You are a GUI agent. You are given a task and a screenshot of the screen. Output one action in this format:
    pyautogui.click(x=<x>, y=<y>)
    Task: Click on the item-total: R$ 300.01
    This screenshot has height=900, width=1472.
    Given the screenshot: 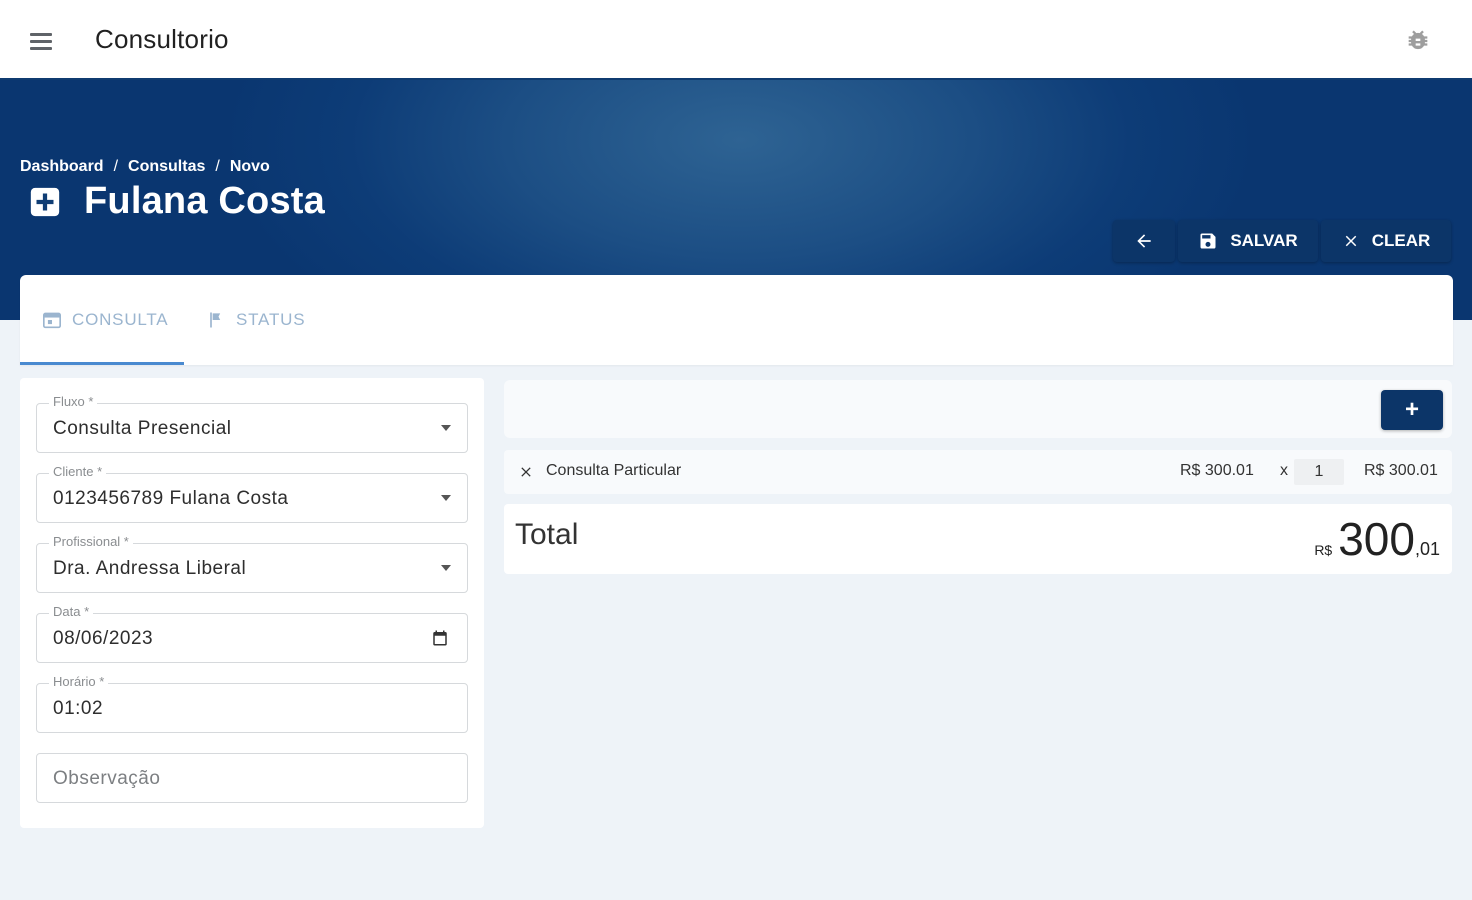 What is the action you would take?
    pyautogui.click(x=1401, y=470)
    